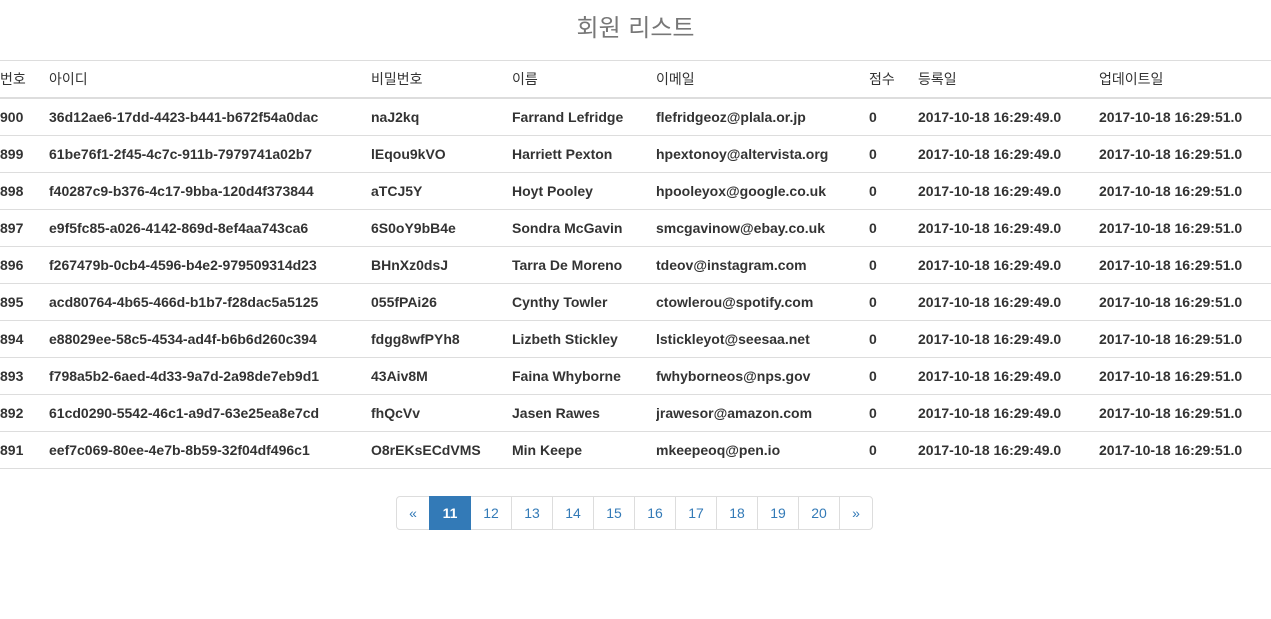  What do you see at coordinates (210, 79) in the screenshot?
I see `header-id: 아이디` at bounding box center [210, 79].